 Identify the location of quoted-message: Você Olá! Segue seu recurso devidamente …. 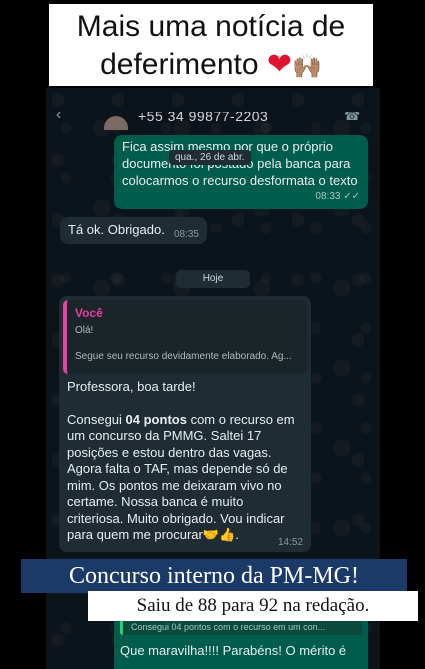
(185, 337).